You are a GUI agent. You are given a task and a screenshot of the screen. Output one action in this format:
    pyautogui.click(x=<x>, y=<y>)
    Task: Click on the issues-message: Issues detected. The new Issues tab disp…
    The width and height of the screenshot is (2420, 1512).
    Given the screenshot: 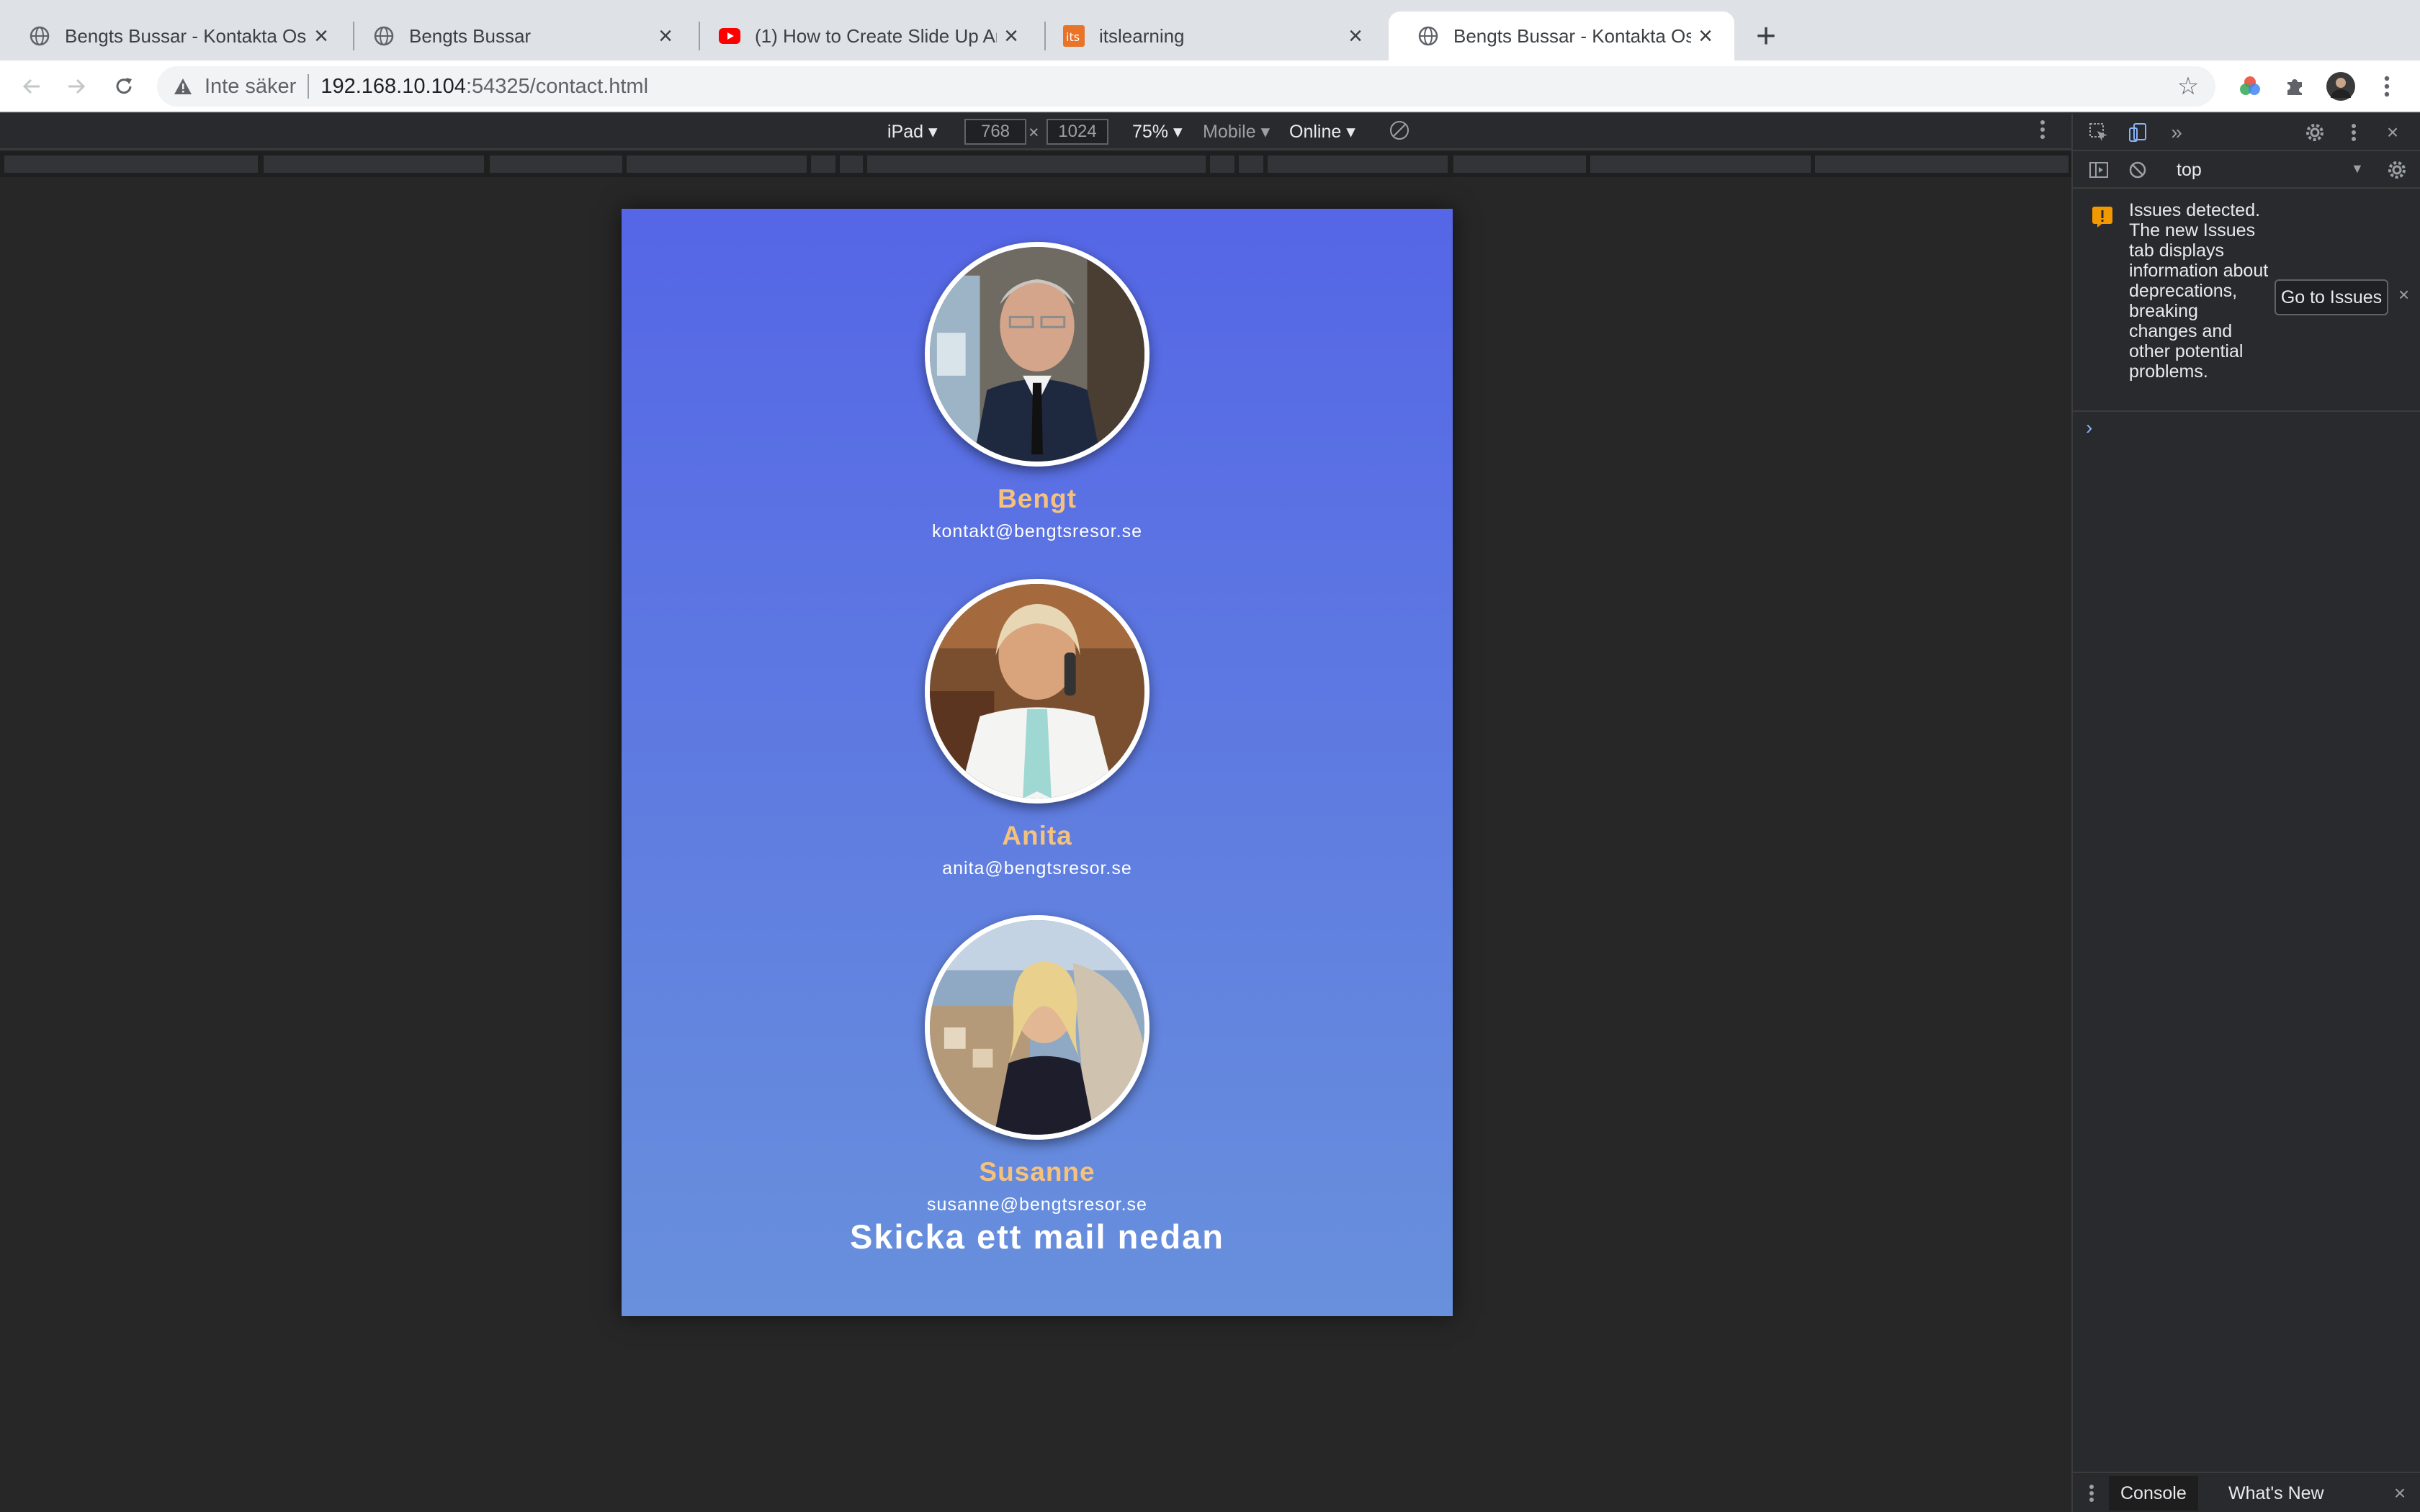 What is the action you would take?
    pyautogui.click(x=2199, y=291)
    